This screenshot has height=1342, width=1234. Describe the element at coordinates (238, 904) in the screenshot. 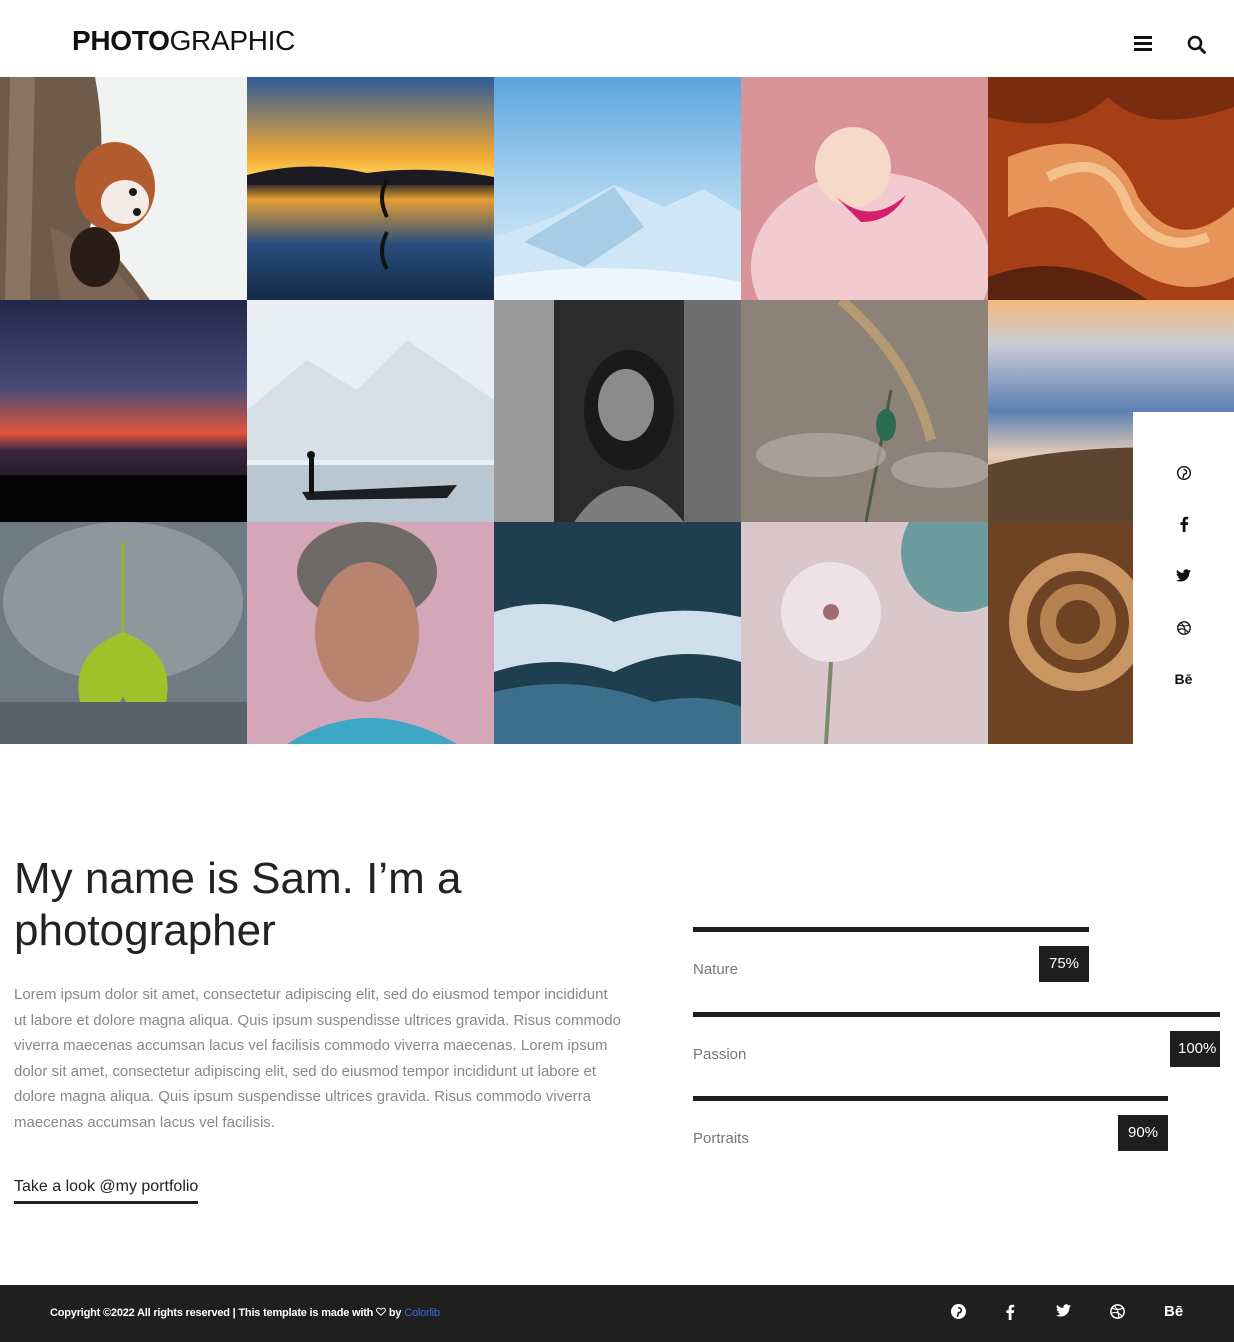

I see `about-title: My name is Sam. I’m a photographer` at that location.